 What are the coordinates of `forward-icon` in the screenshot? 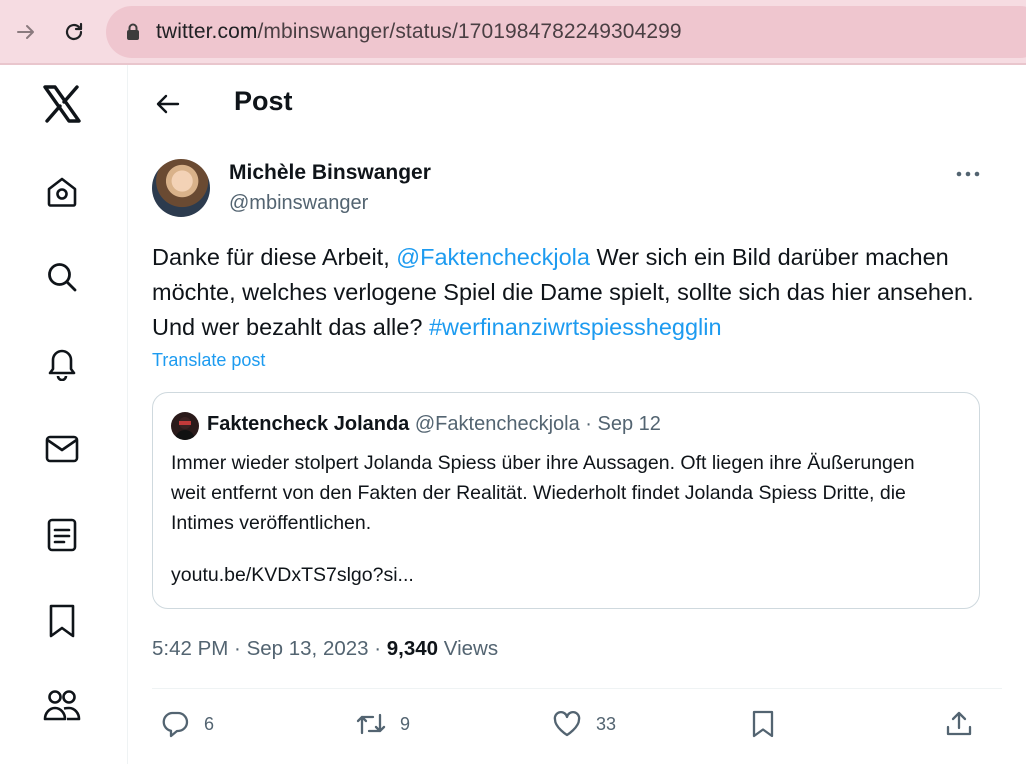 It's located at (26, 32).